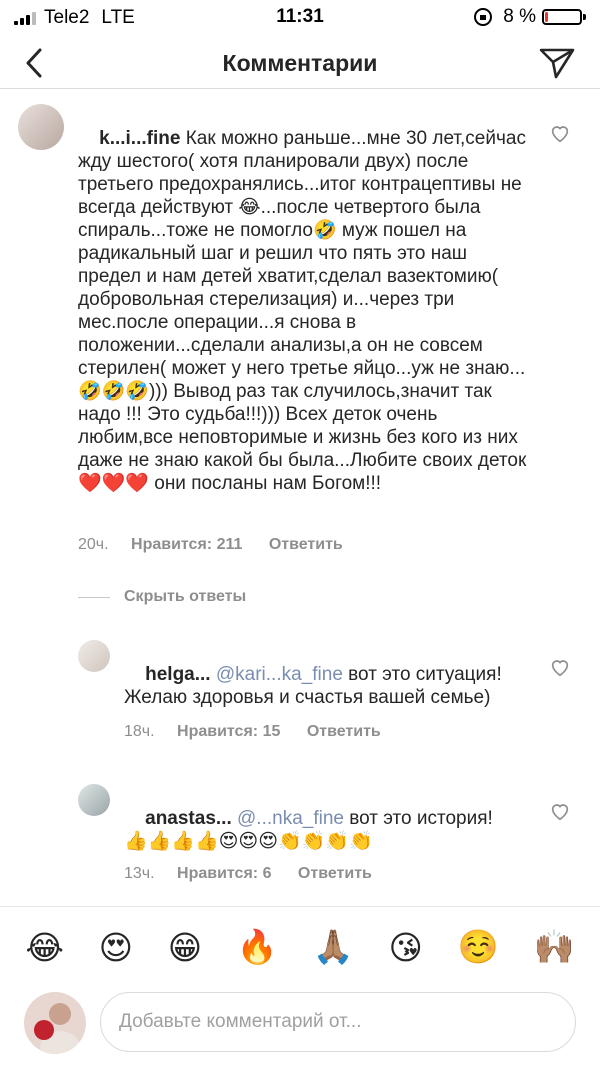 The width and height of the screenshot is (600, 1066). What do you see at coordinates (564, 17) in the screenshot?
I see `battery-icon` at bounding box center [564, 17].